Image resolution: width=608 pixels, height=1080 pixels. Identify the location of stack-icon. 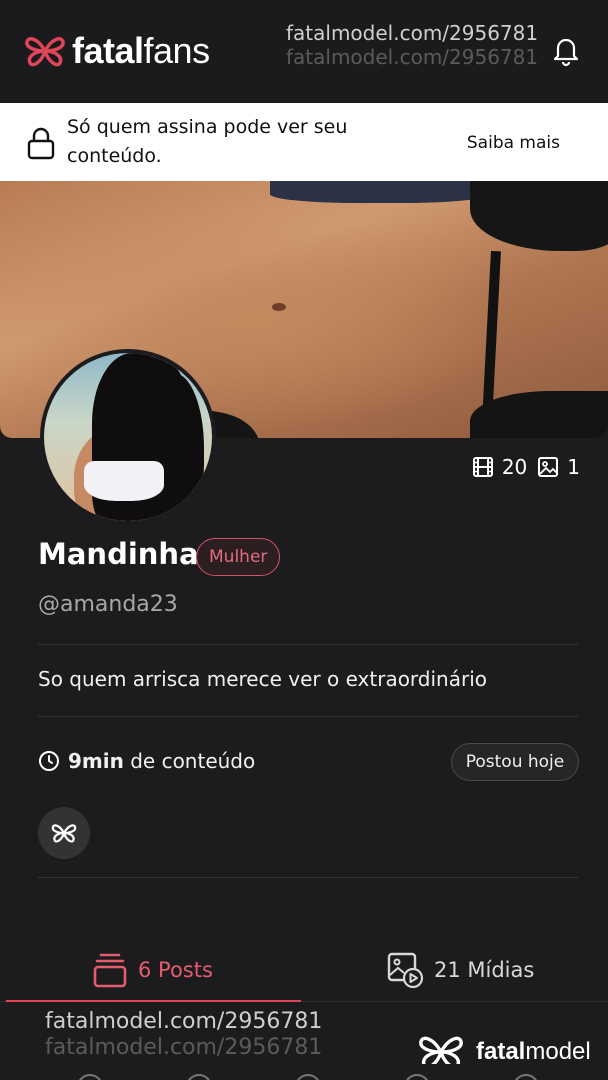
(110, 970).